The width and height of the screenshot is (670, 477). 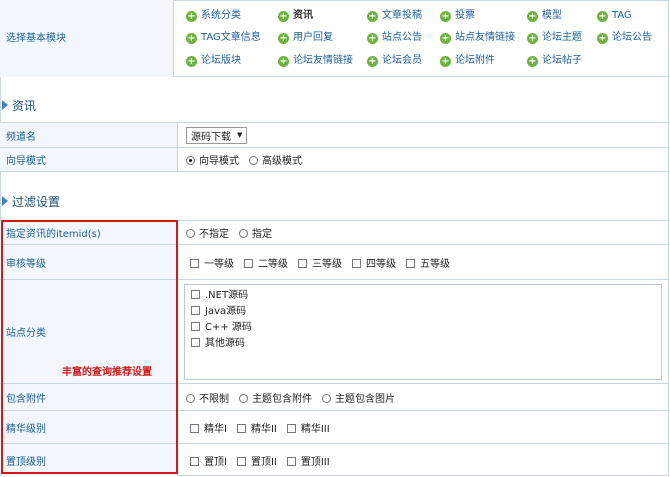 I want to click on category-list-item: C++ 源码, so click(x=423, y=328).